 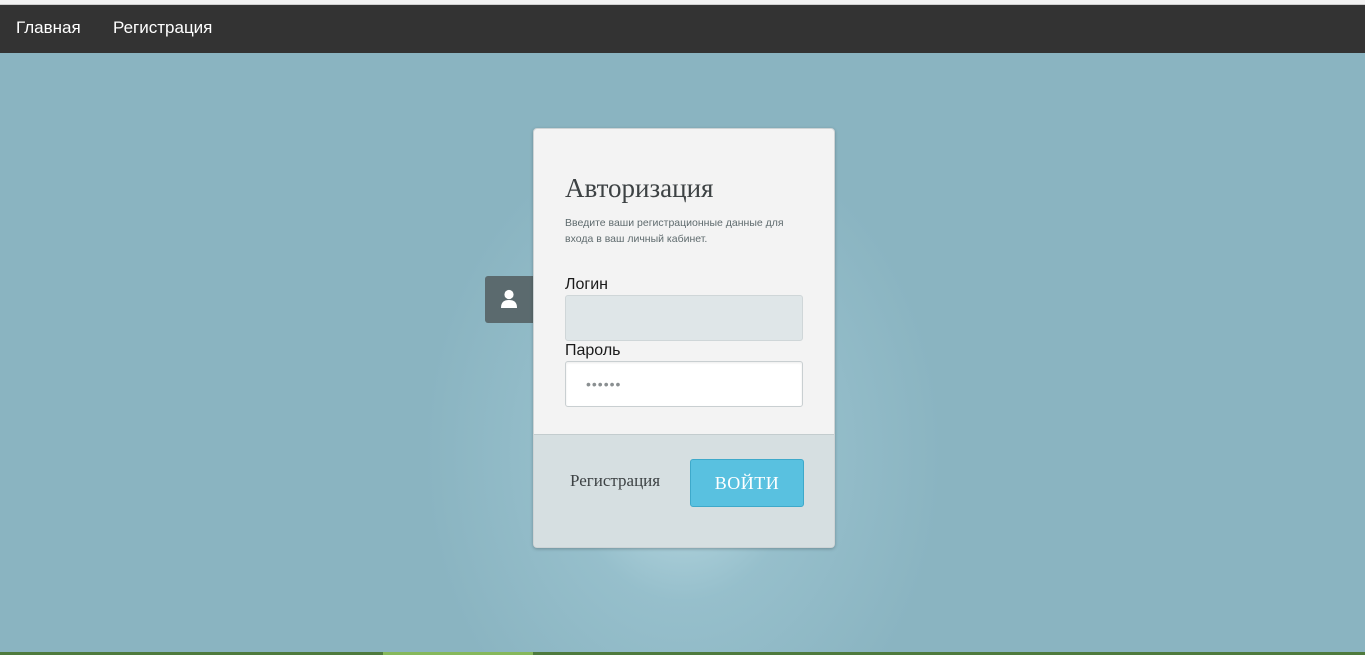 I want to click on user-icon, so click(x=509, y=298).